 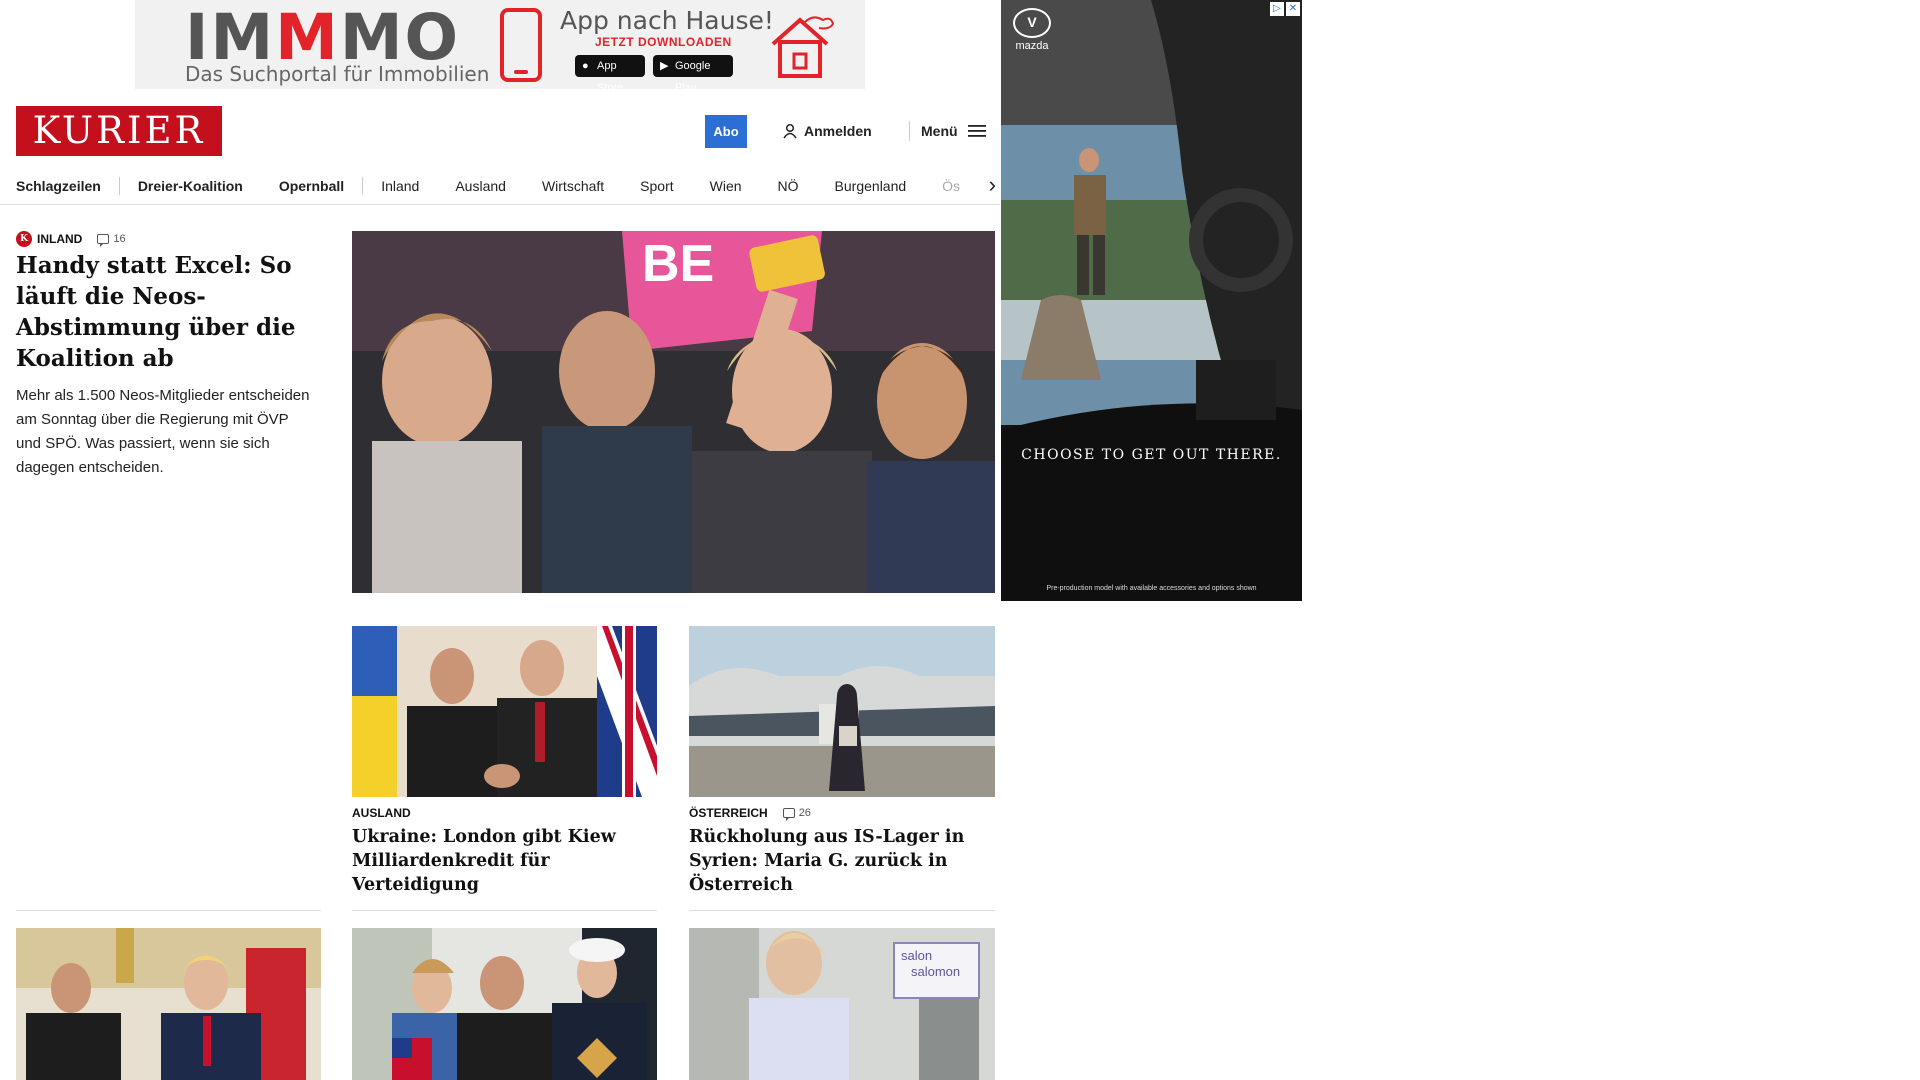 I want to click on abo-button: Abo, so click(x=726, y=131).